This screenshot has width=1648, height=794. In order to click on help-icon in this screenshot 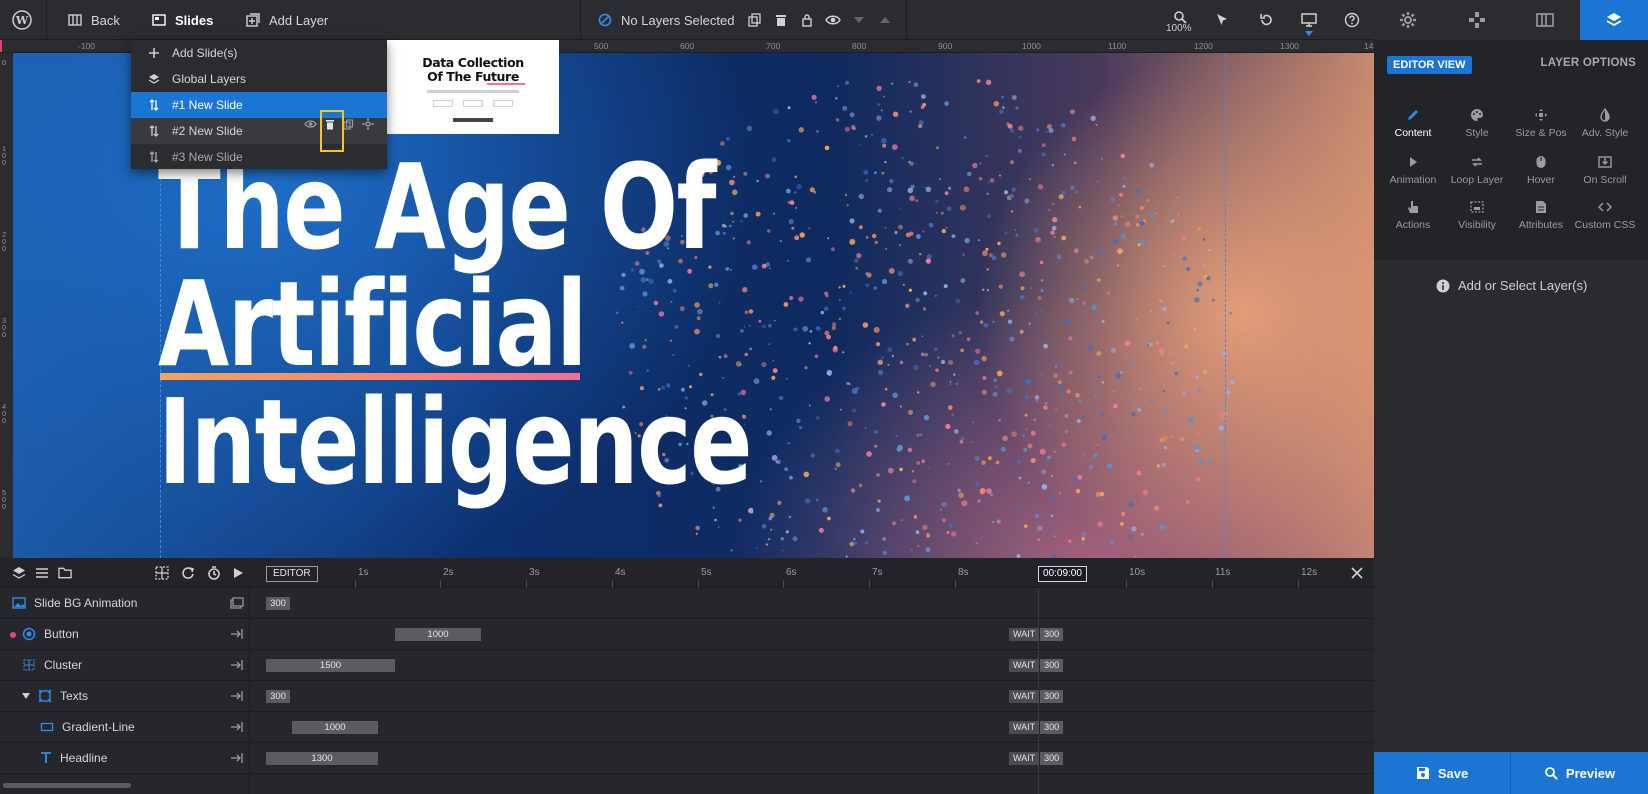, I will do `click(1352, 20)`.